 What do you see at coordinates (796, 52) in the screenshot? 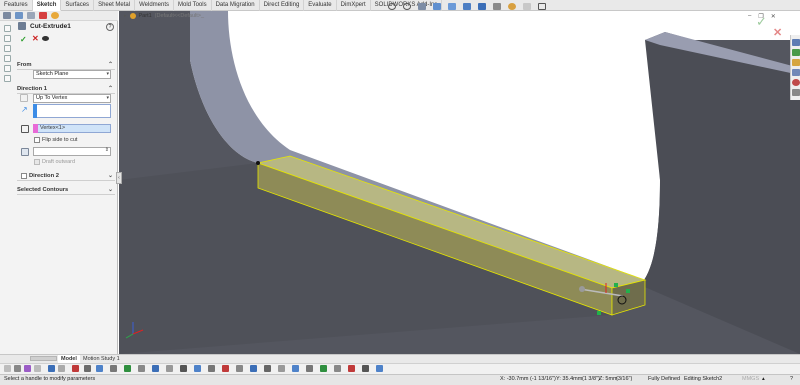
I see `design-library-icon` at bounding box center [796, 52].